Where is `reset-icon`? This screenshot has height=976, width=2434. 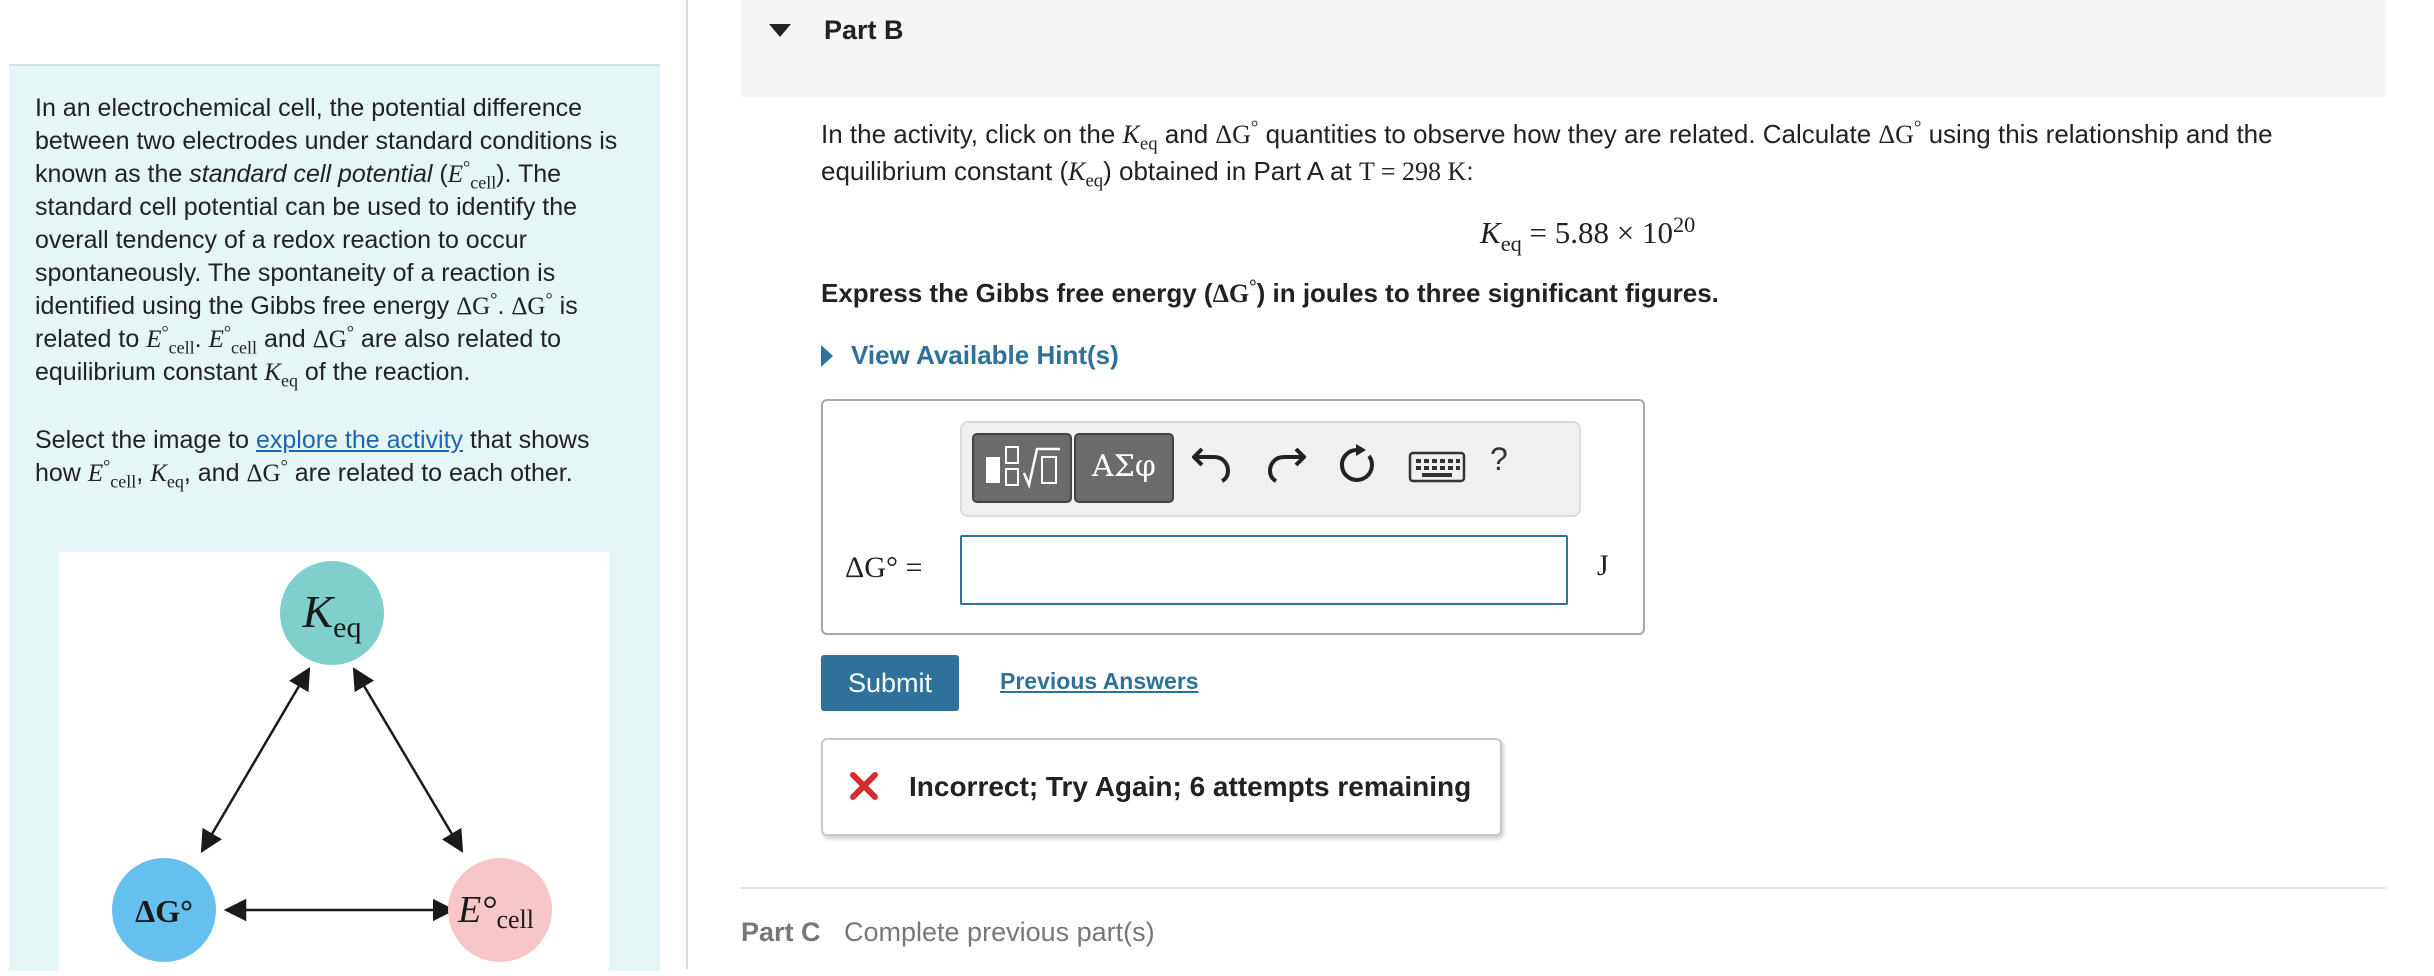 reset-icon is located at coordinates (1358, 465).